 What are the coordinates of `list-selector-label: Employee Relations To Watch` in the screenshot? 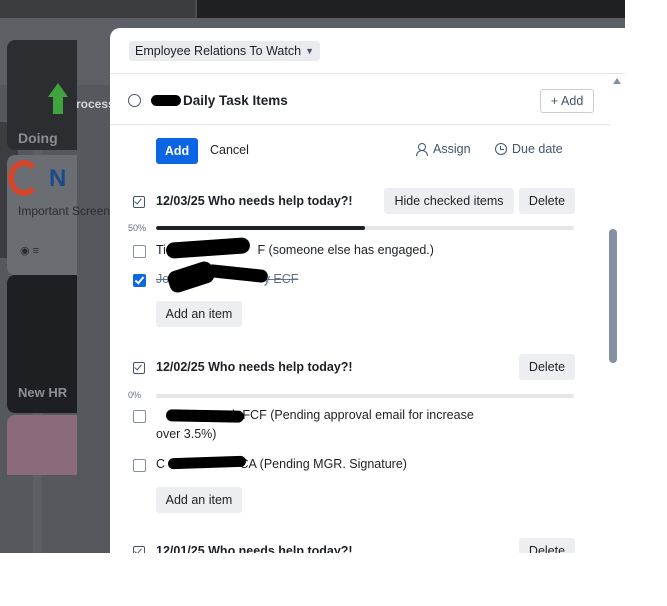 It's located at (218, 51).